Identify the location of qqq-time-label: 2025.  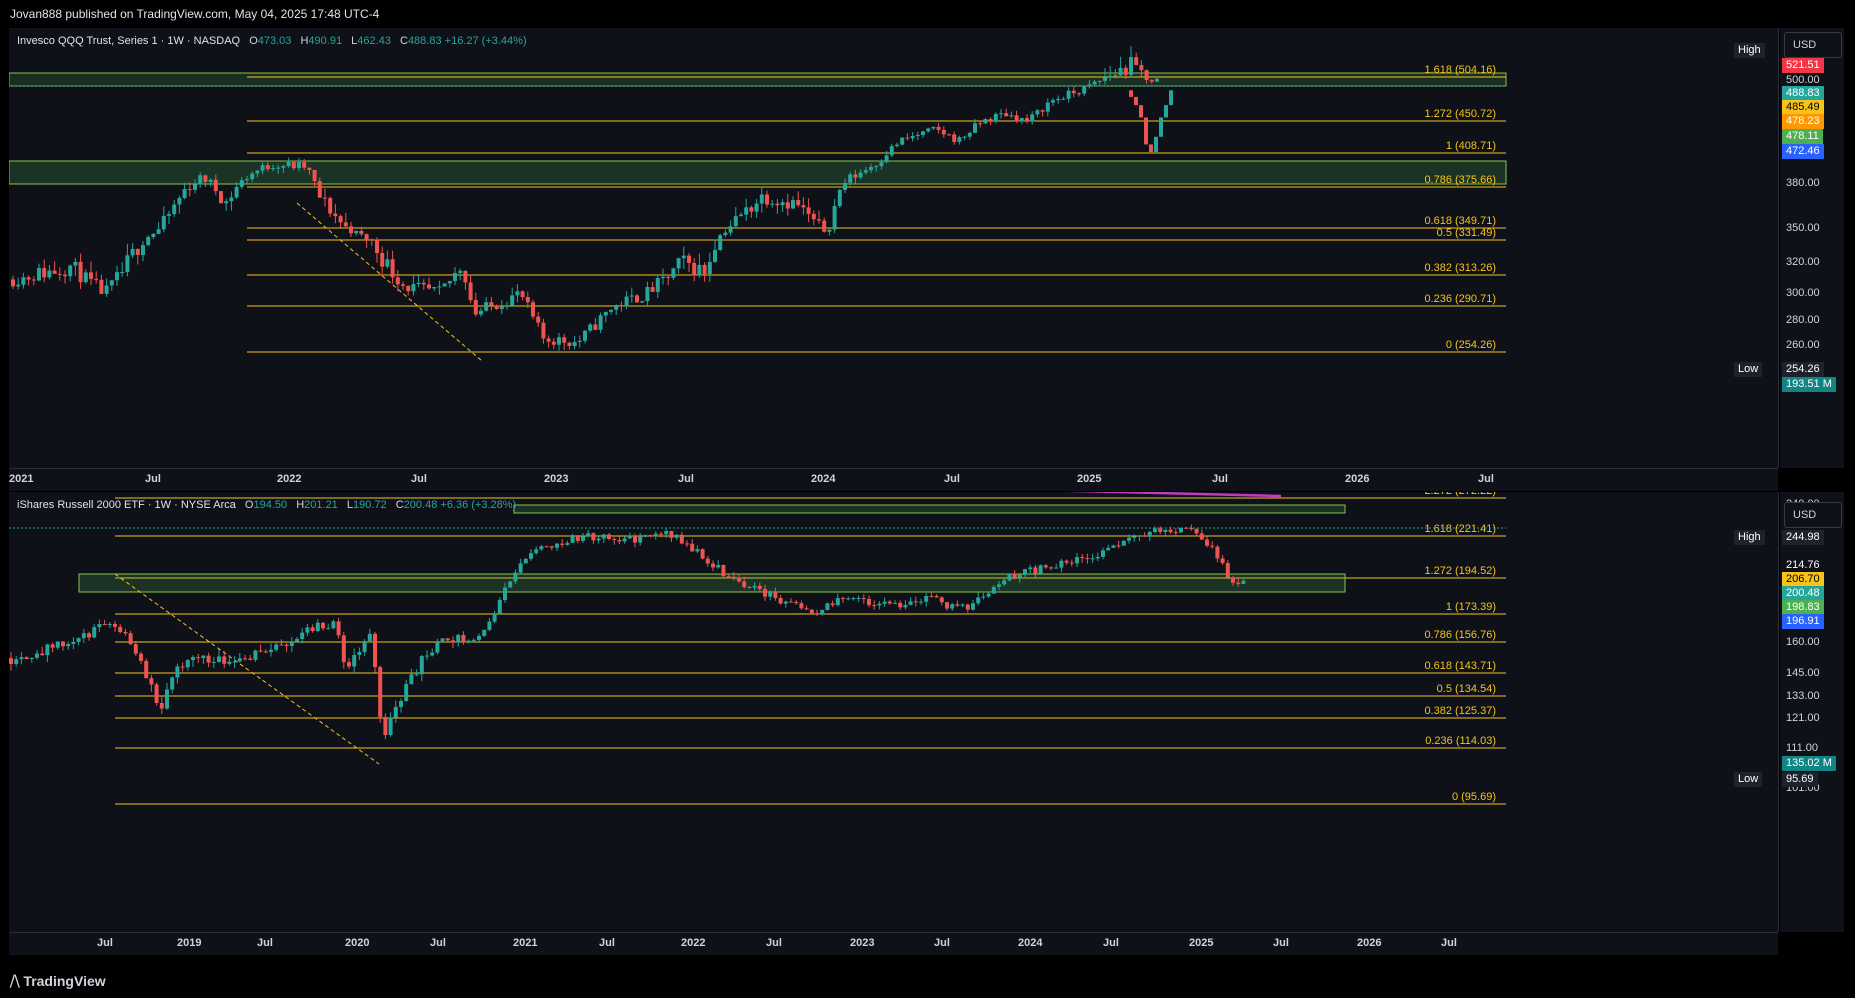
(1089, 479).